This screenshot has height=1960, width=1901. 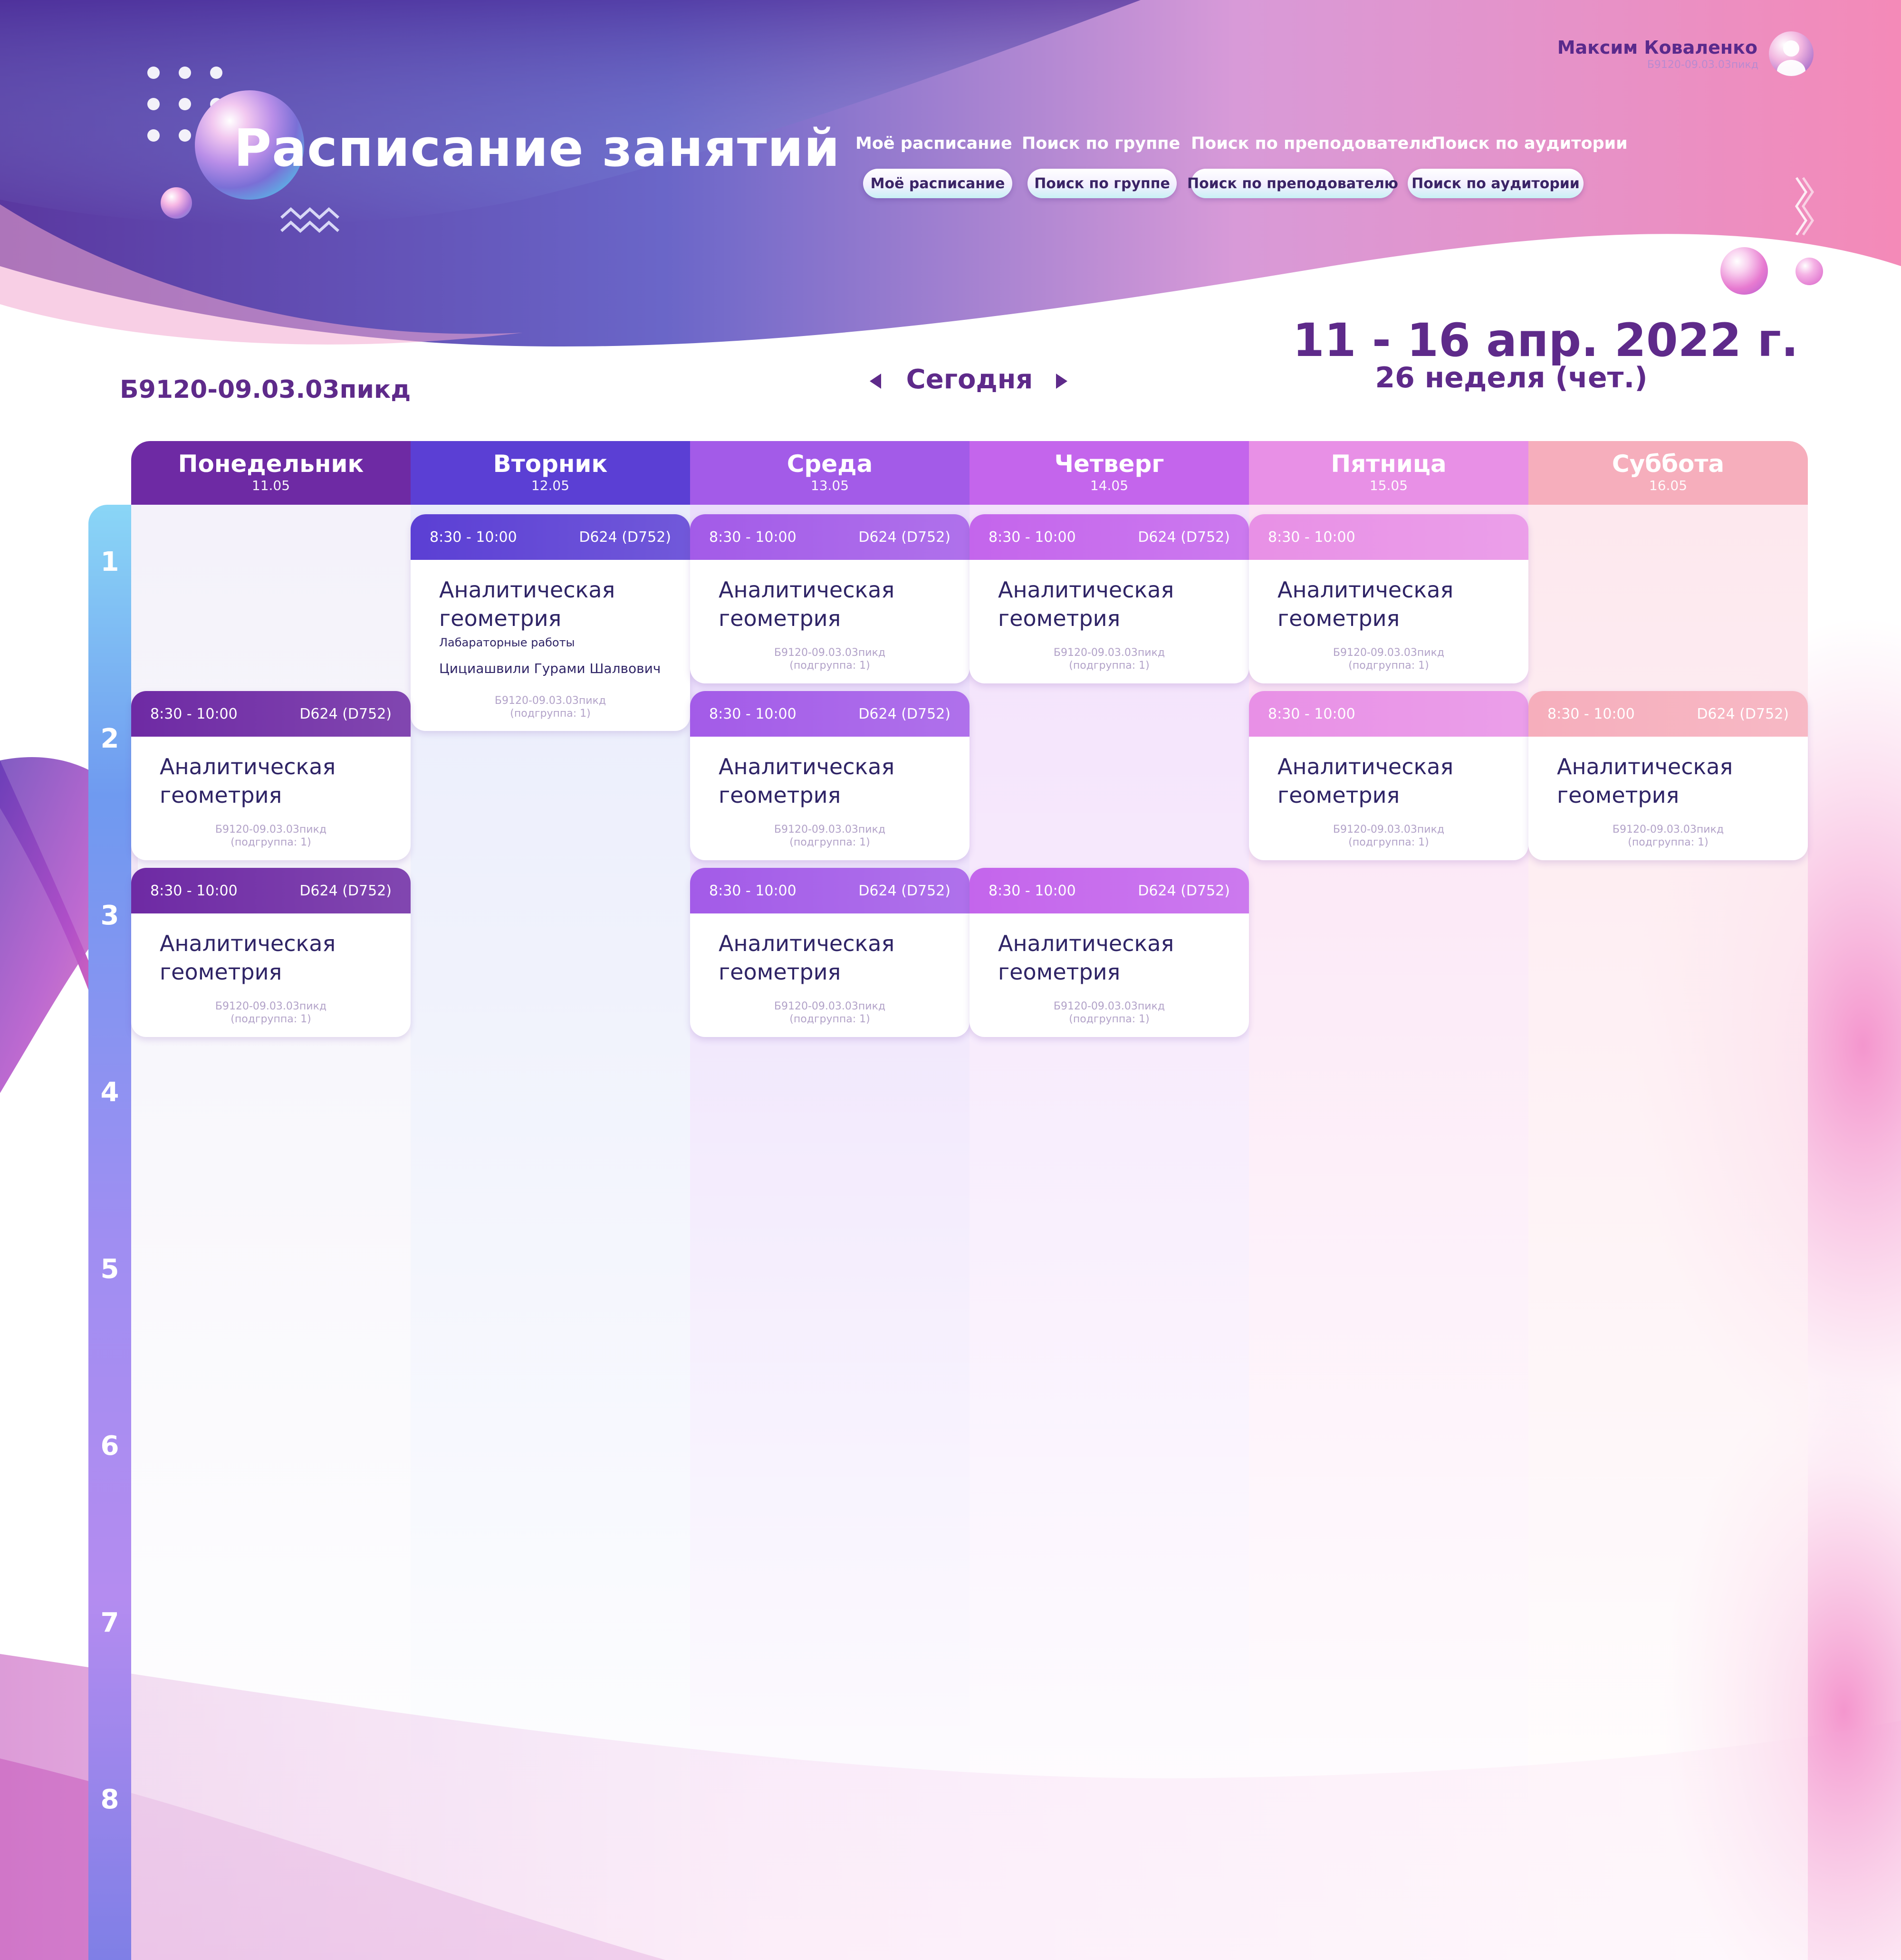 What do you see at coordinates (1110, 486) in the screenshot?
I see `day-date: 14.05` at bounding box center [1110, 486].